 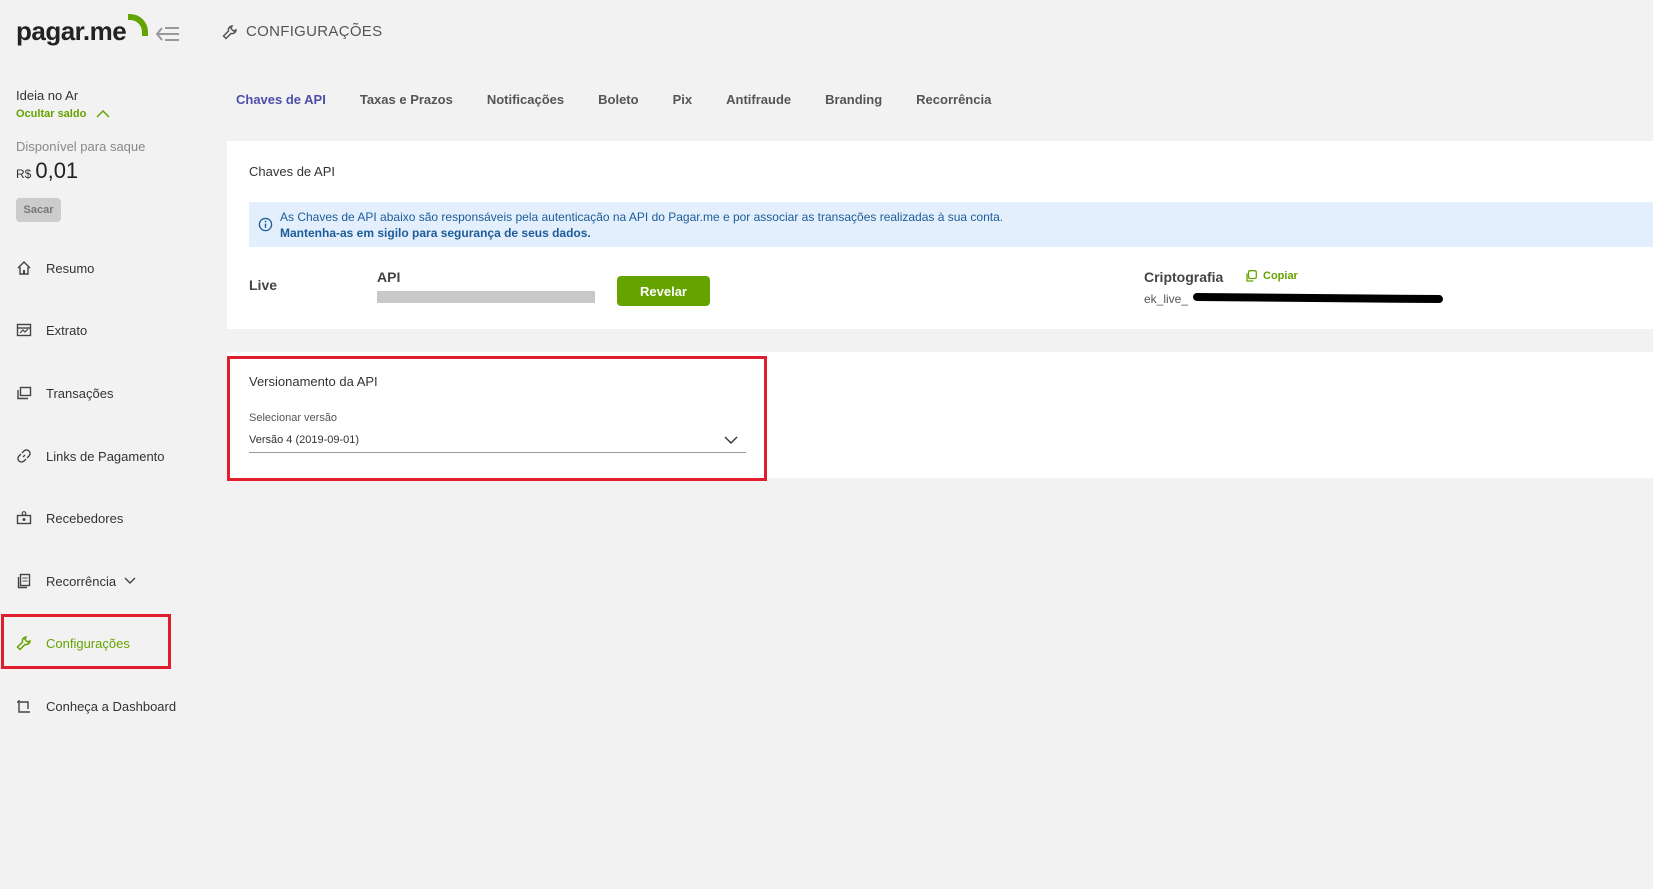 I want to click on sidebar-item-extrato: Extrato, so click(x=51, y=330).